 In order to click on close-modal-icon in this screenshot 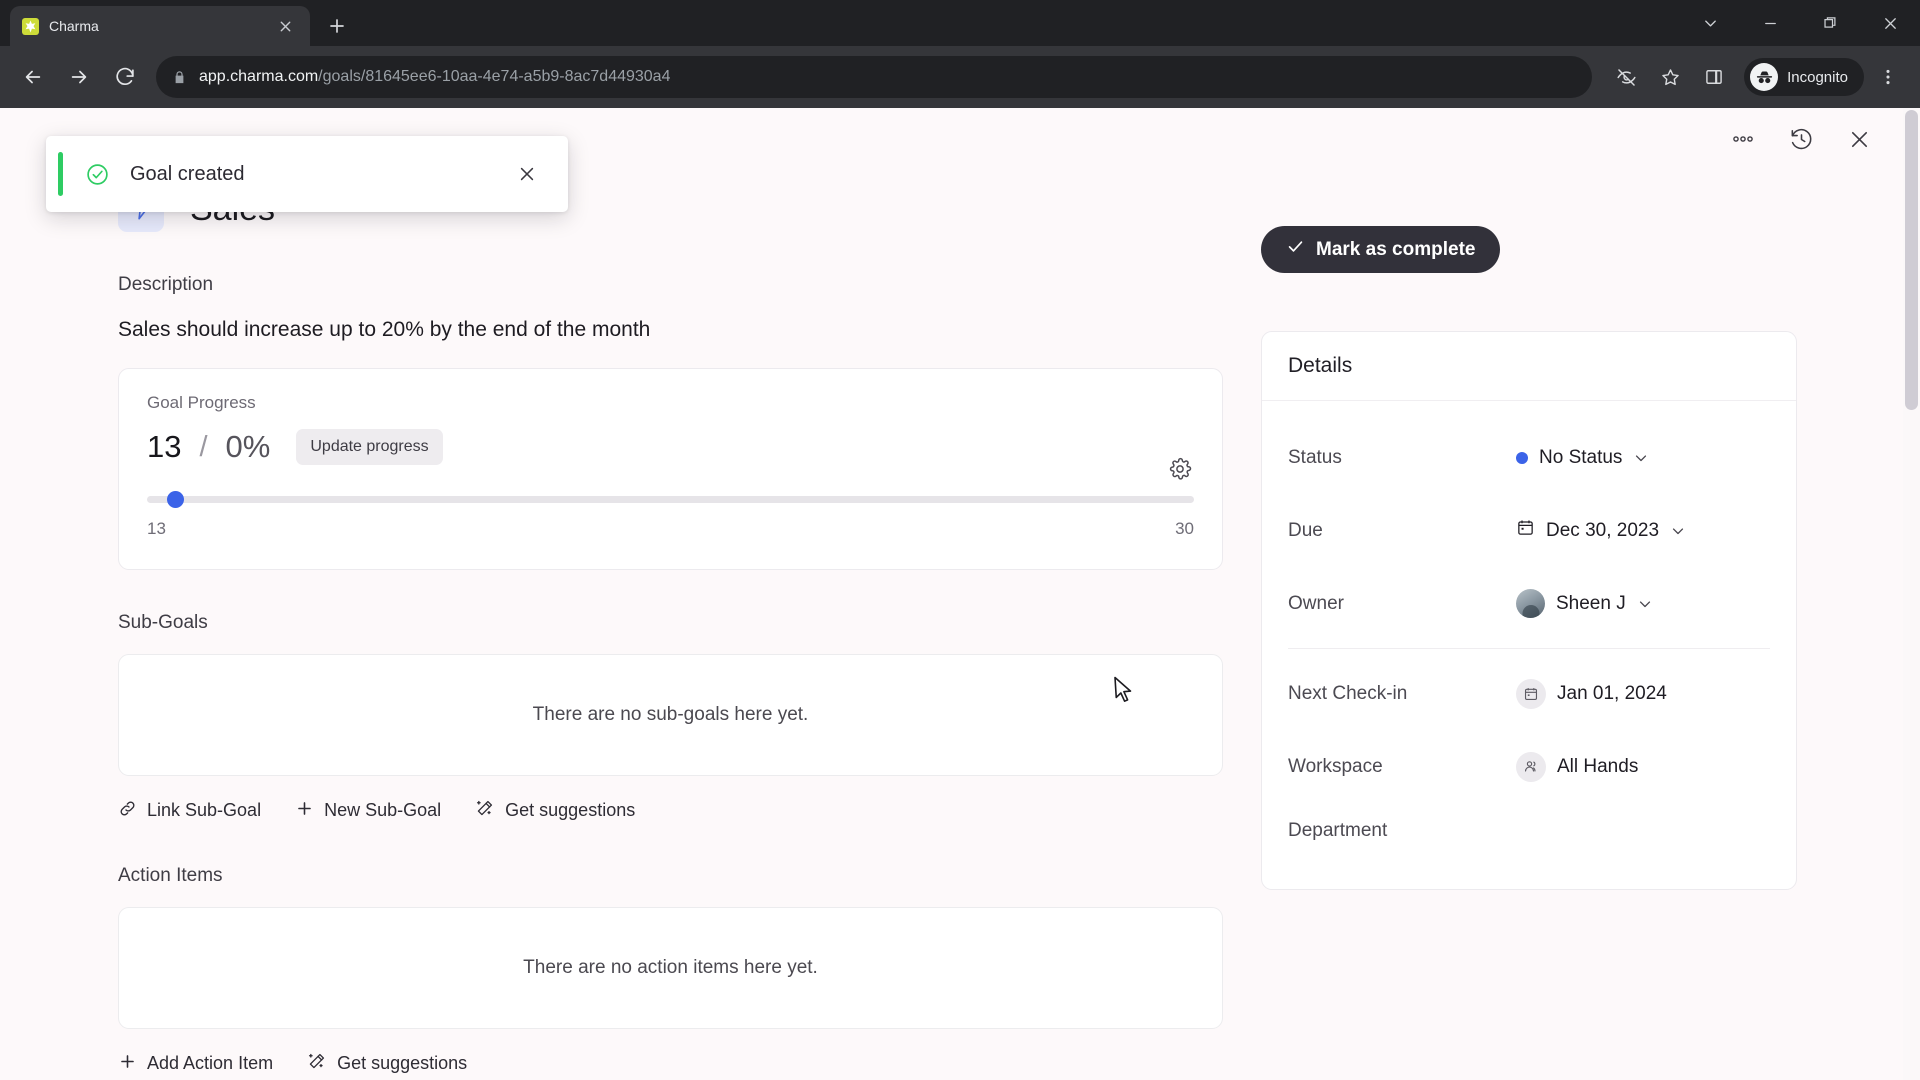, I will do `click(1859, 139)`.